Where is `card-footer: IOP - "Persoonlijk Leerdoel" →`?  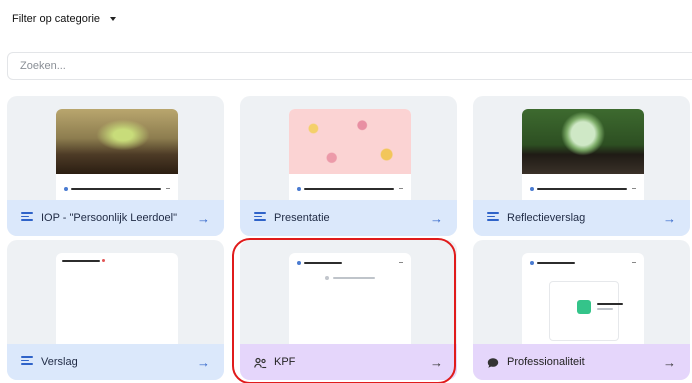
card-footer: IOP - "Persoonlijk Leerdoel" → is located at coordinates (115, 218).